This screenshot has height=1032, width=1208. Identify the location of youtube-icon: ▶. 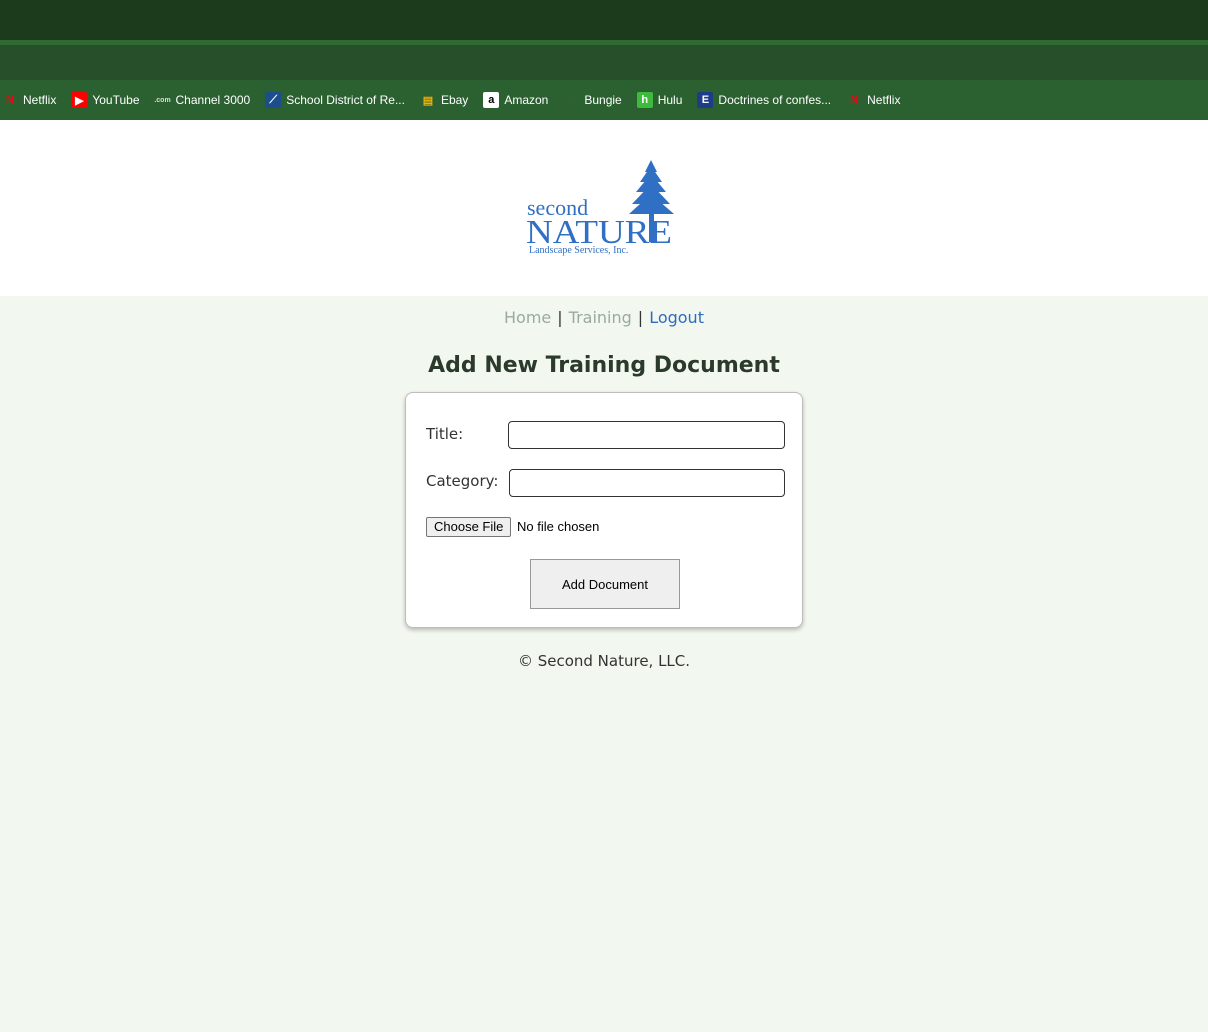
(79, 100).